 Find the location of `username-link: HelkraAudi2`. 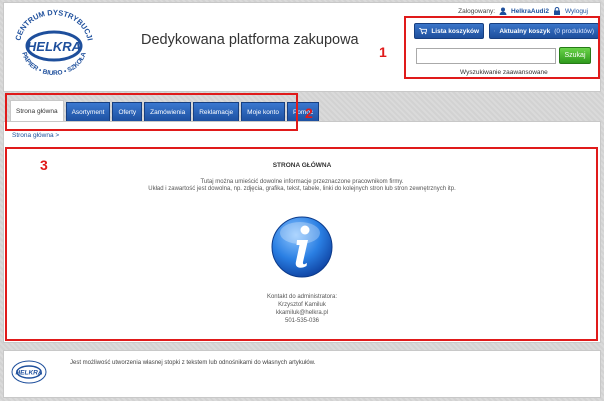

username-link: HelkraAudi2 is located at coordinates (530, 11).